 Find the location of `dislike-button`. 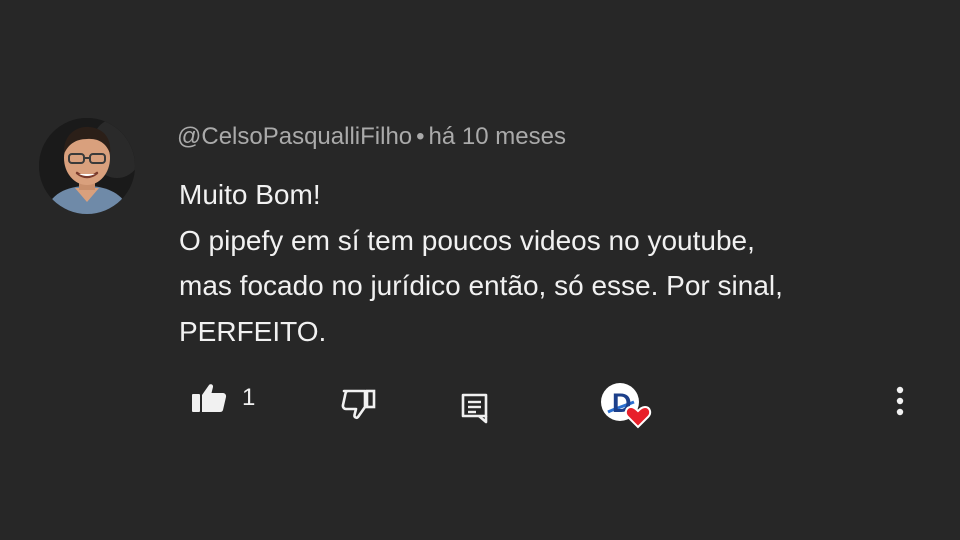

dislike-button is located at coordinates (359, 404).